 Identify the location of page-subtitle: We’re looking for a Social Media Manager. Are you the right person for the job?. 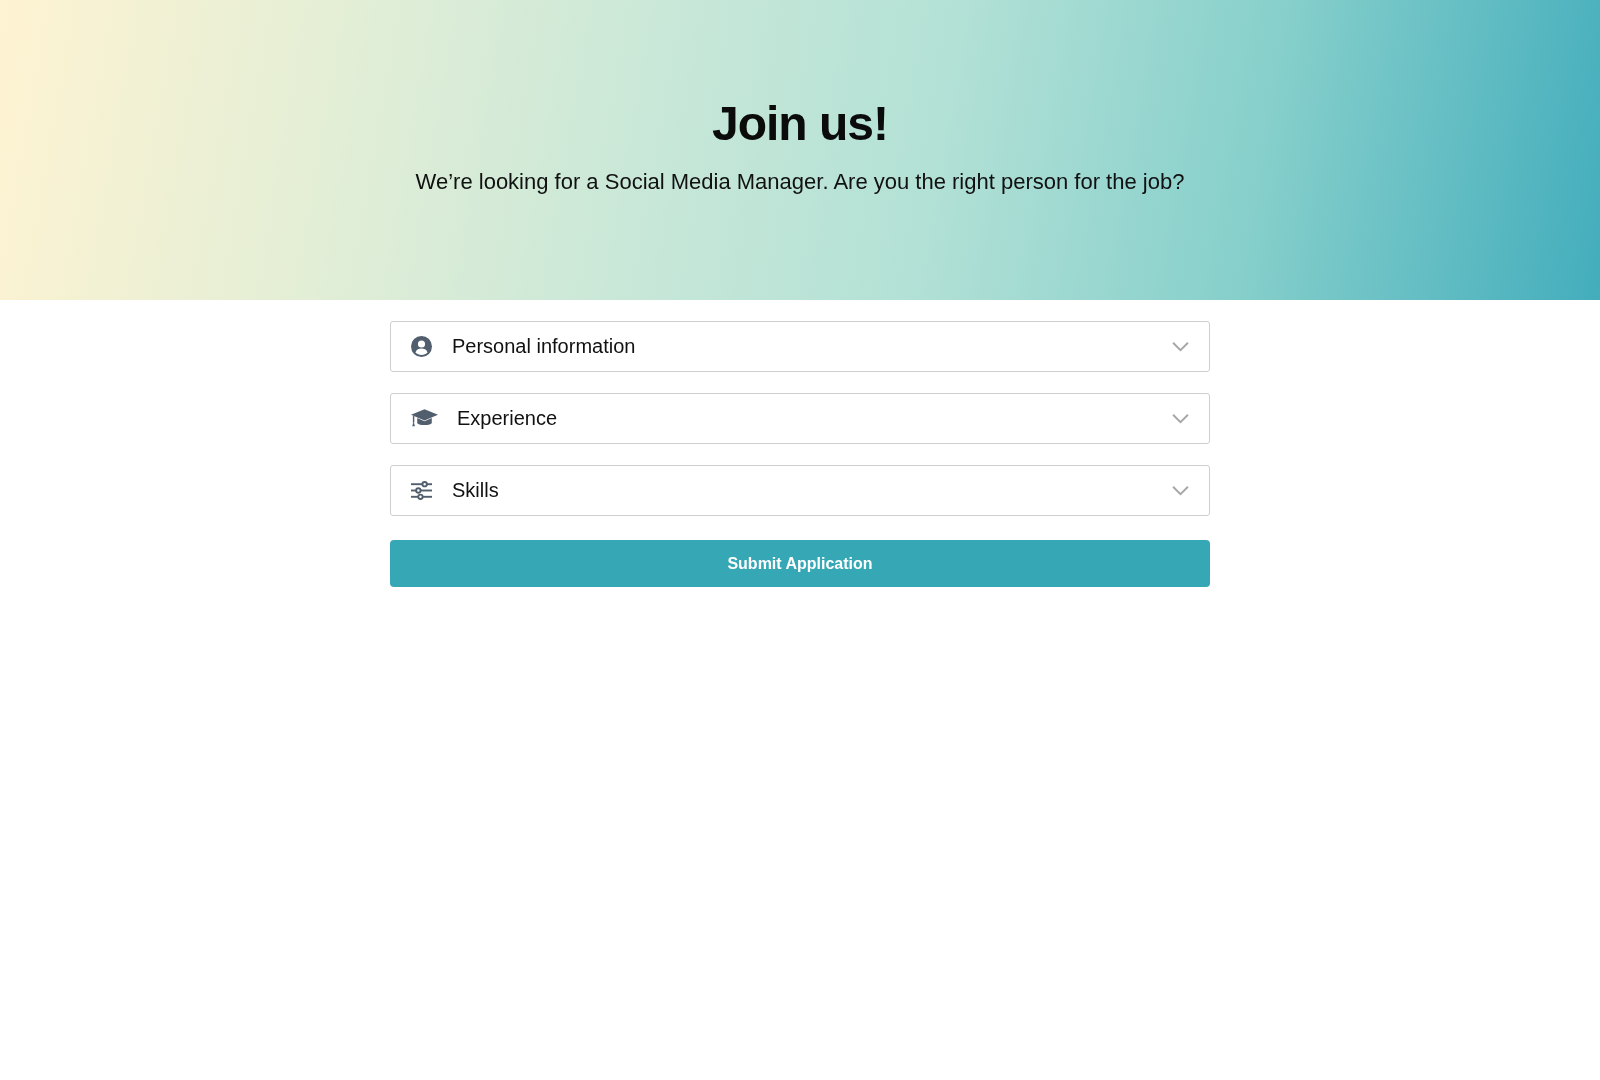
(800, 182).